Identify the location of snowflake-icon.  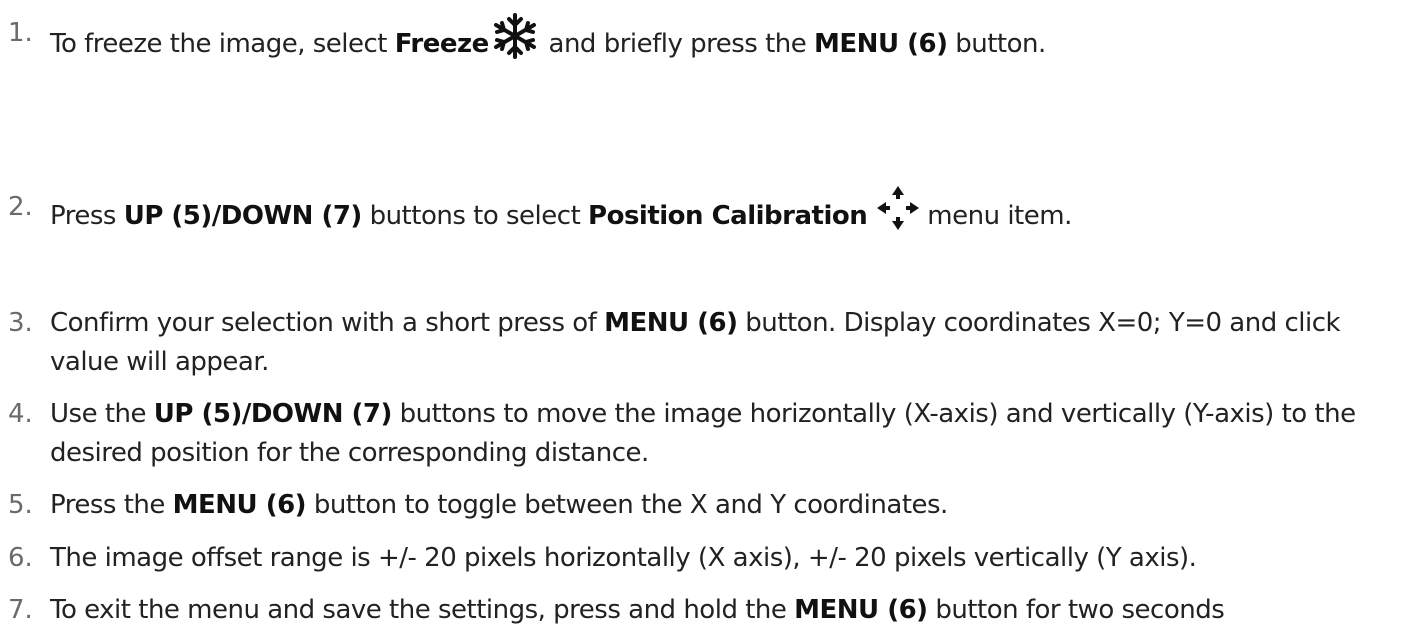
(515, 41).